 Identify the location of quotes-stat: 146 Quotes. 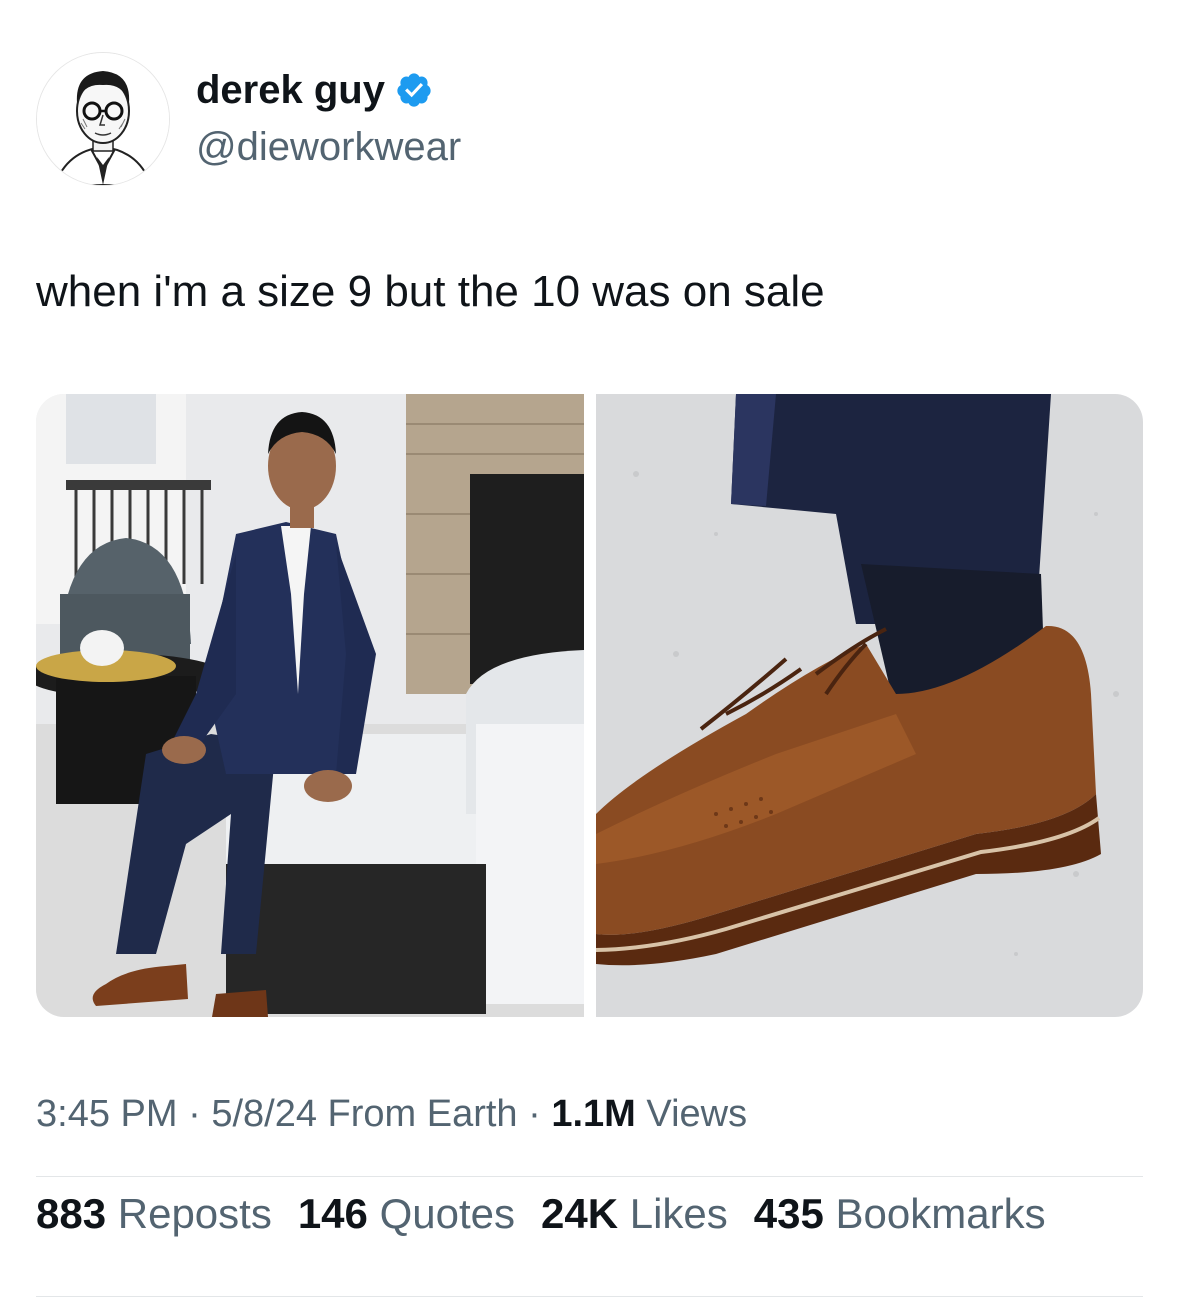
(406, 1214).